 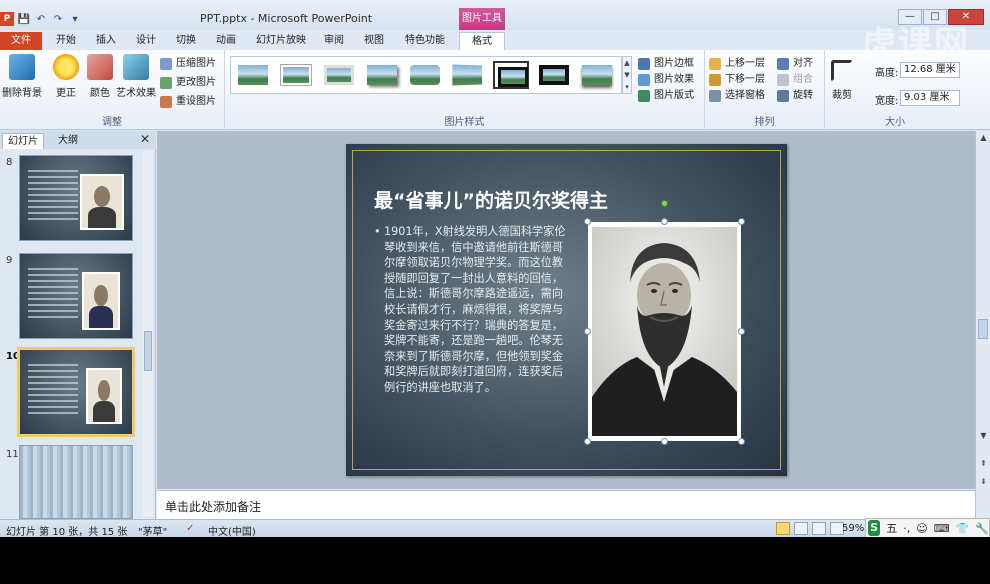 I want to click on resize-handle-e, so click(x=741, y=331).